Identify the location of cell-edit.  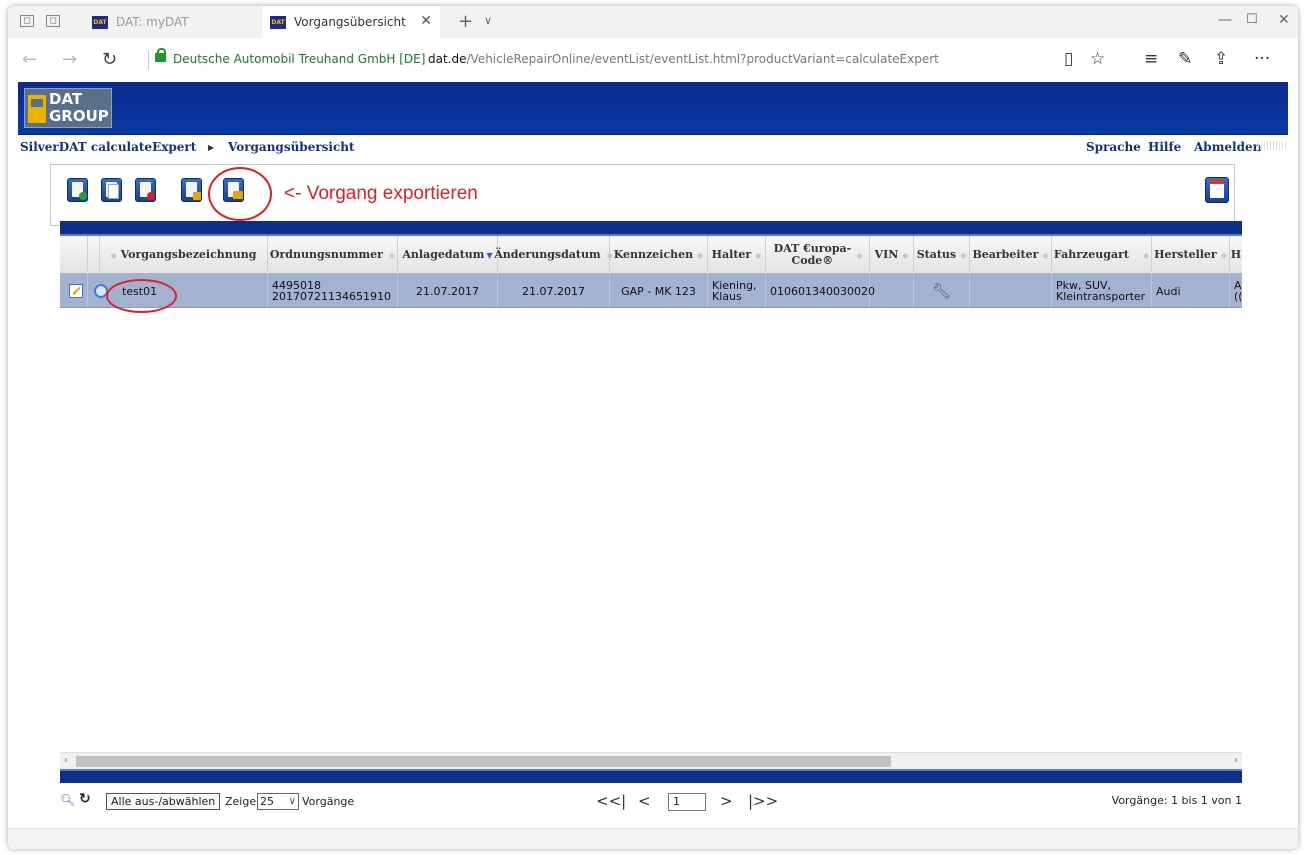
(74, 291).